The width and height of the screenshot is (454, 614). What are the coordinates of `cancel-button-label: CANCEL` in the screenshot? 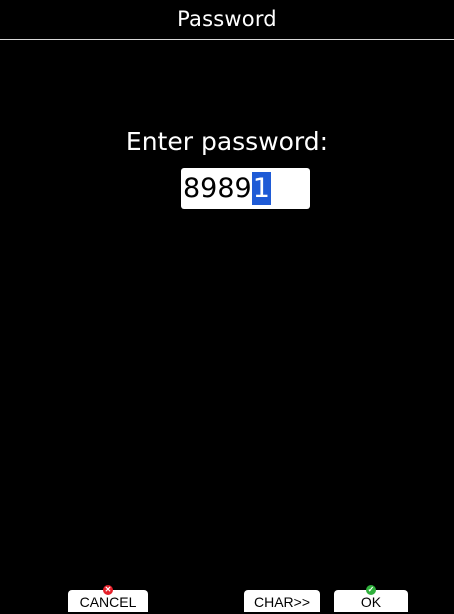 It's located at (108, 602).